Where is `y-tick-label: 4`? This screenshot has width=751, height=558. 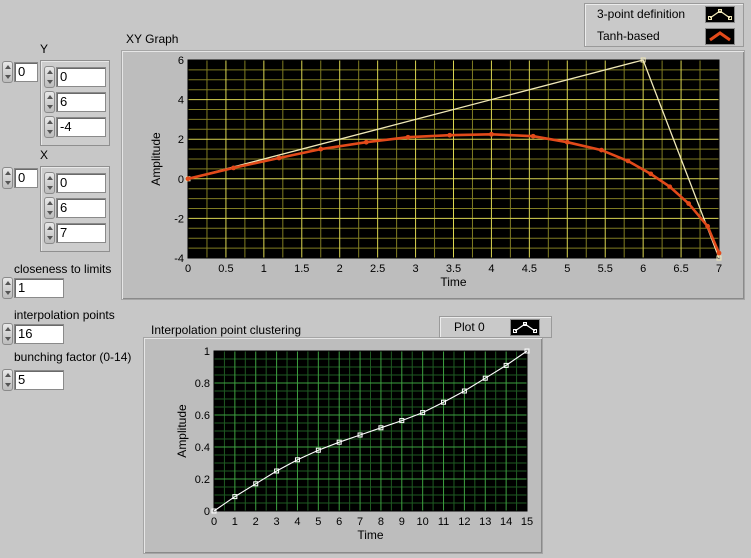 y-tick-label: 4 is located at coordinates (181, 101).